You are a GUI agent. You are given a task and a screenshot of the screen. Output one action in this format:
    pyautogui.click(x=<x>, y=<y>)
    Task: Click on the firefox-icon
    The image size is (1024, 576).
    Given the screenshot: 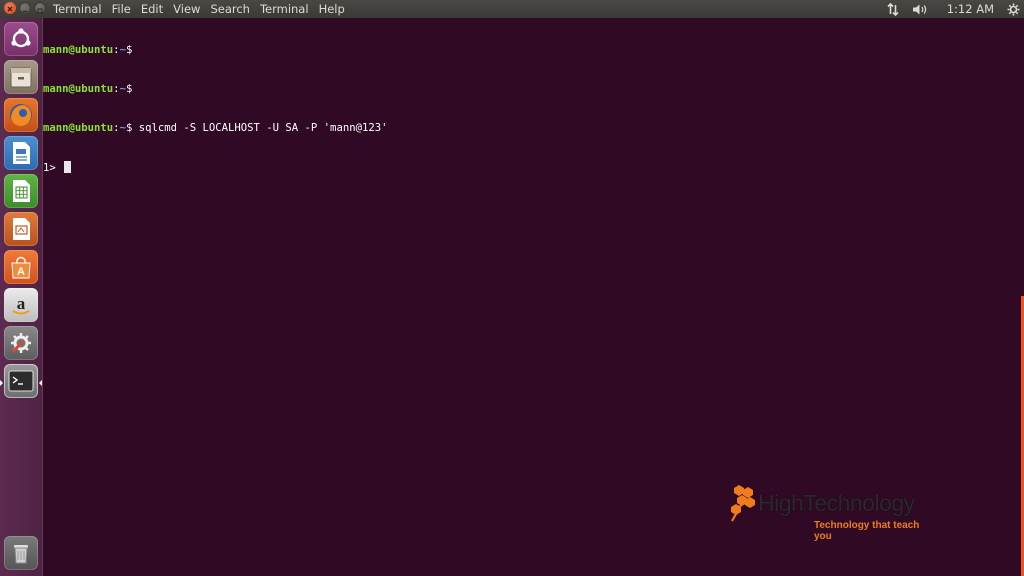 What is the action you would take?
    pyautogui.click(x=21, y=115)
    